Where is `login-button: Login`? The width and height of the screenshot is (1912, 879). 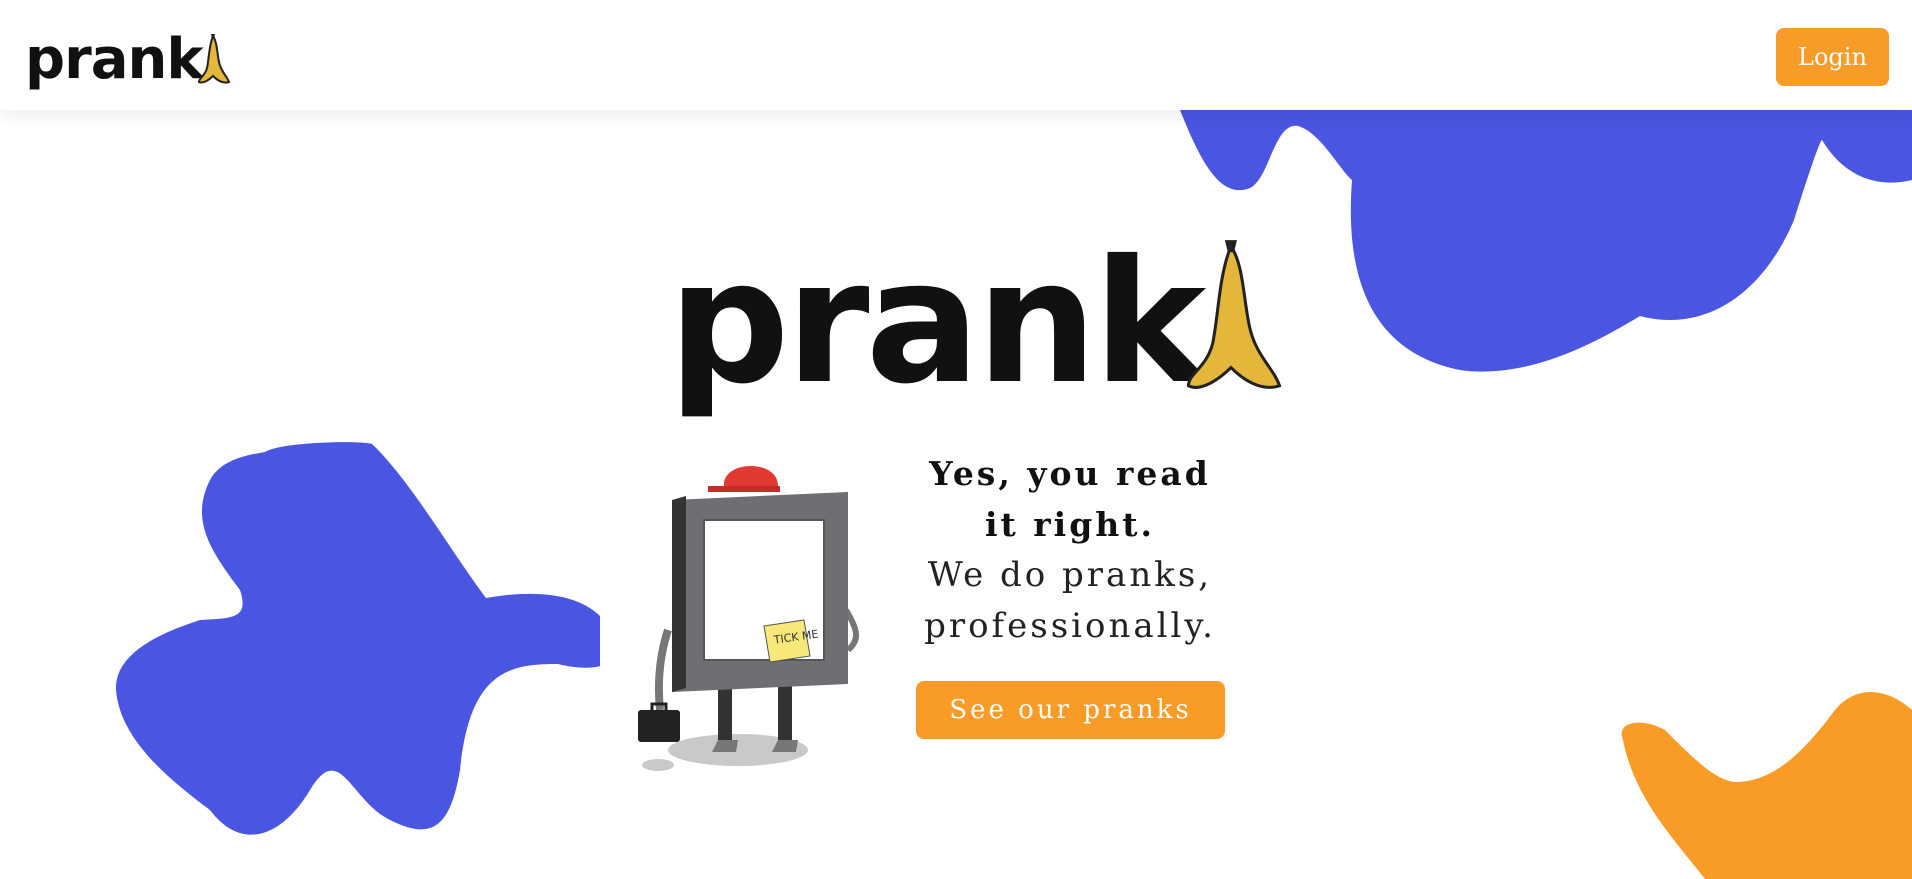
login-button: Login is located at coordinates (1832, 57).